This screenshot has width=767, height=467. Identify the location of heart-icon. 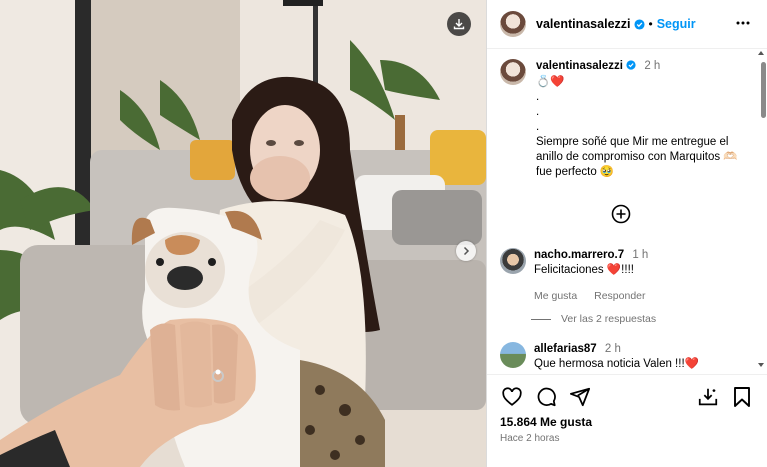
(512, 396).